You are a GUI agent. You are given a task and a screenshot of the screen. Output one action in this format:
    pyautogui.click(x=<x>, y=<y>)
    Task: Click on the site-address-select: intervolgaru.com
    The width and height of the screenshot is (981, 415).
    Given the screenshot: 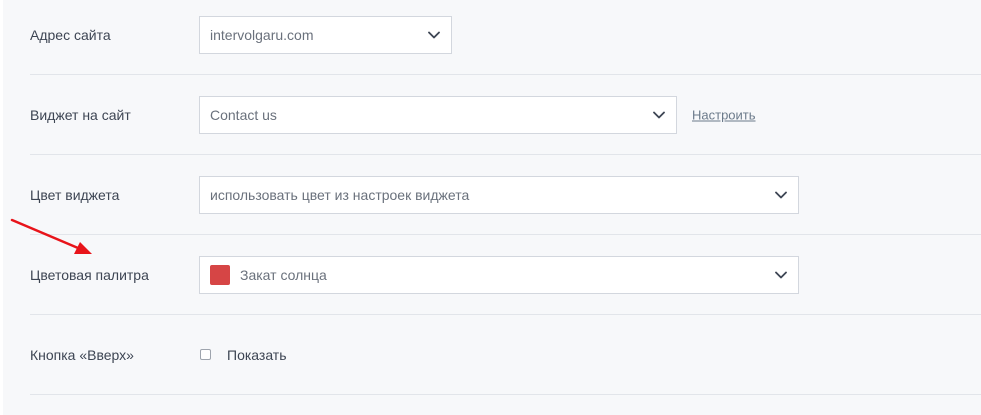 What is the action you would take?
    pyautogui.click(x=325, y=34)
    